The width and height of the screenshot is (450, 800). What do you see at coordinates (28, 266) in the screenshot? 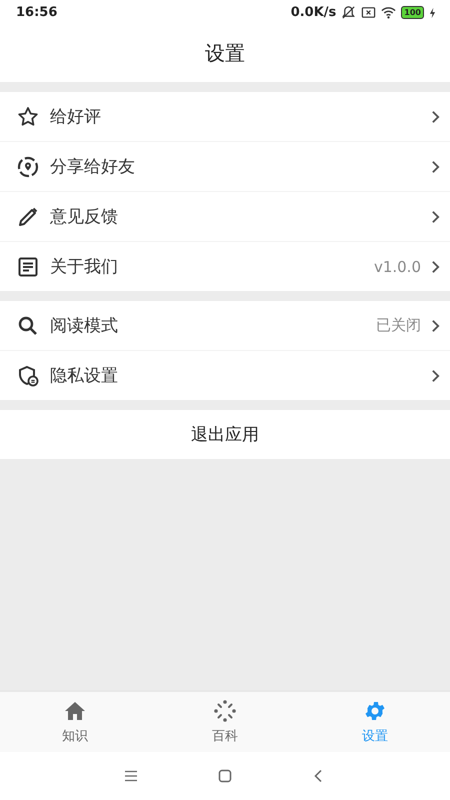
I see `document-icon` at bounding box center [28, 266].